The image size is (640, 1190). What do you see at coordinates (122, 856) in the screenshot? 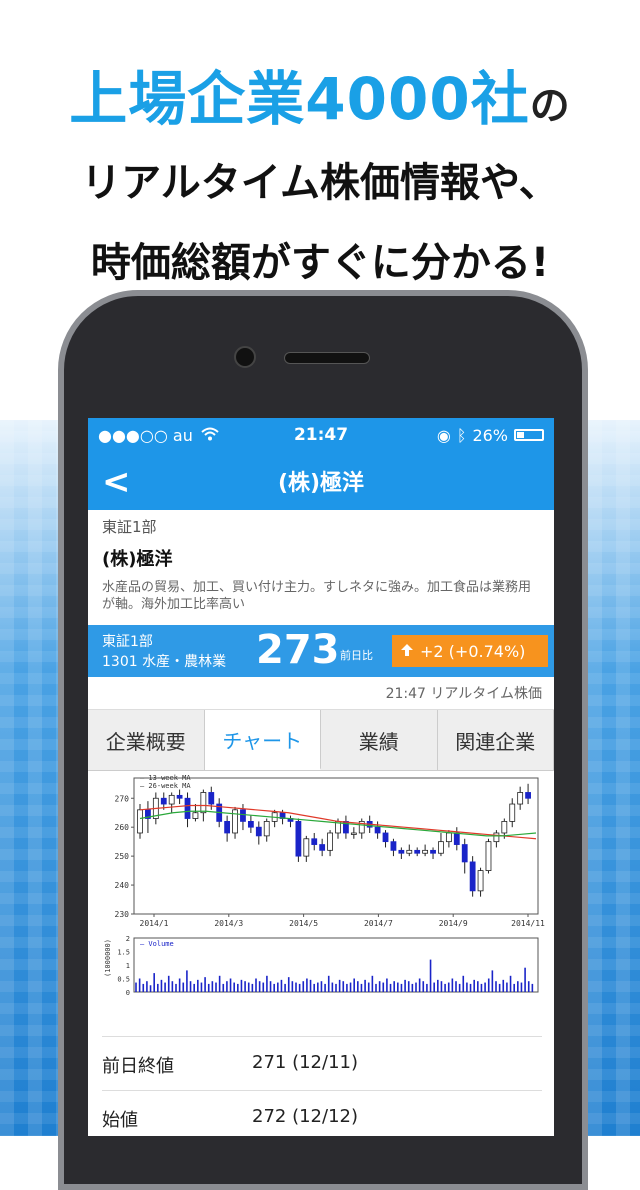
I see `y-tick-label: 250` at bounding box center [122, 856].